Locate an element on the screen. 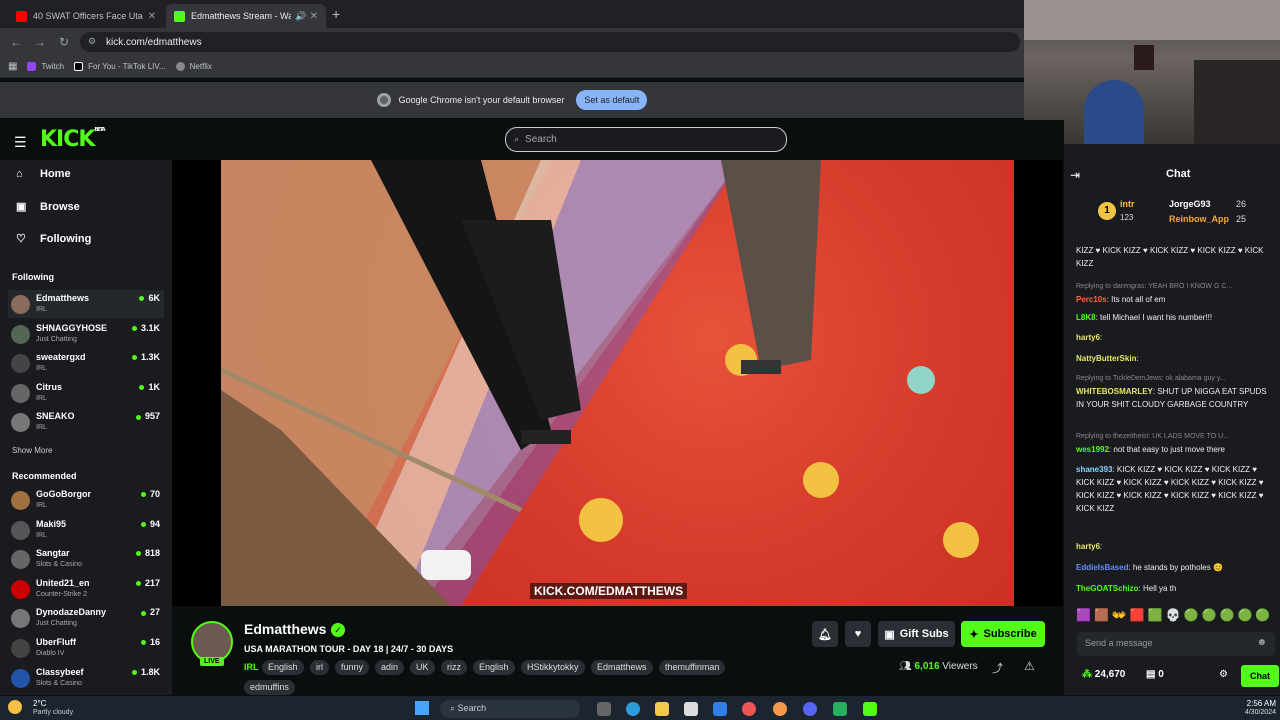  discord-icon is located at coordinates (810, 709).